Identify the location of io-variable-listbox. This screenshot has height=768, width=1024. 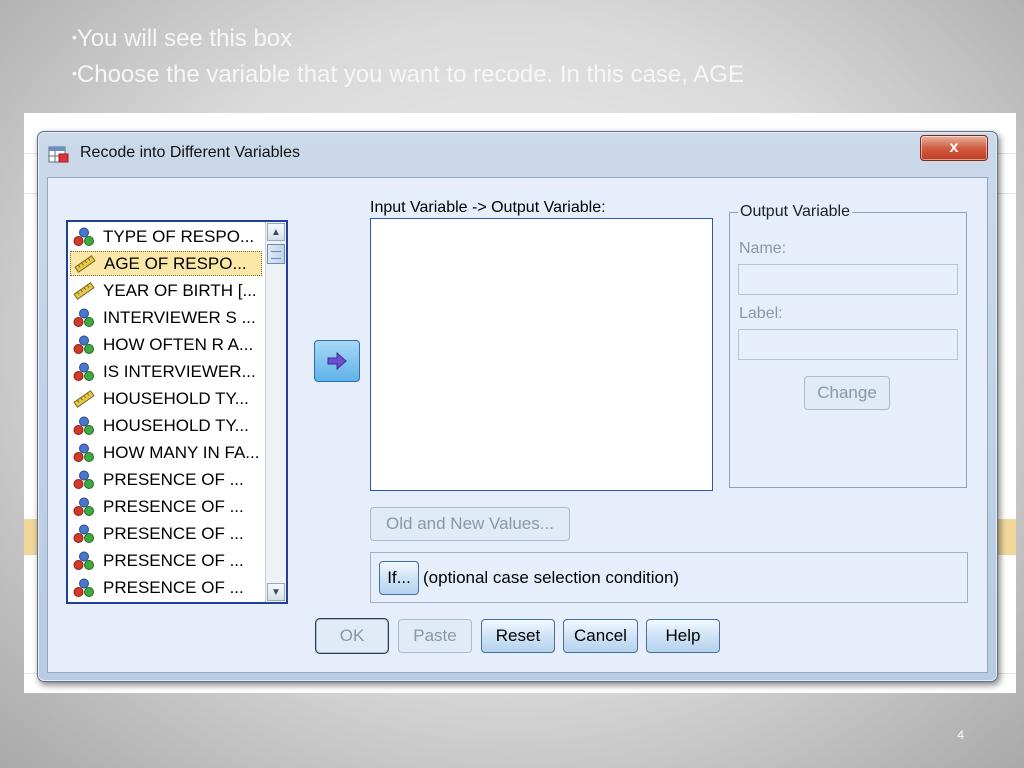
(541, 354).